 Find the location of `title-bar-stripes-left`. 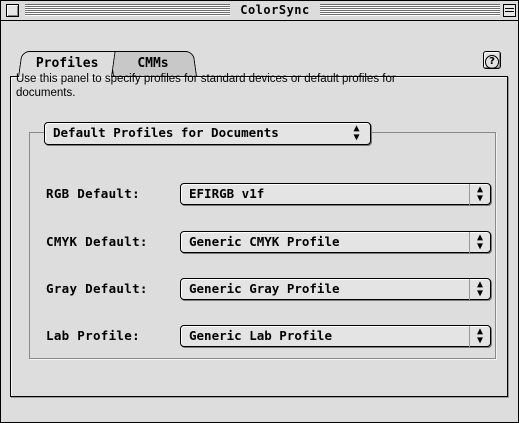

title-bar-stripes-left is located at coordinates (127, 10).